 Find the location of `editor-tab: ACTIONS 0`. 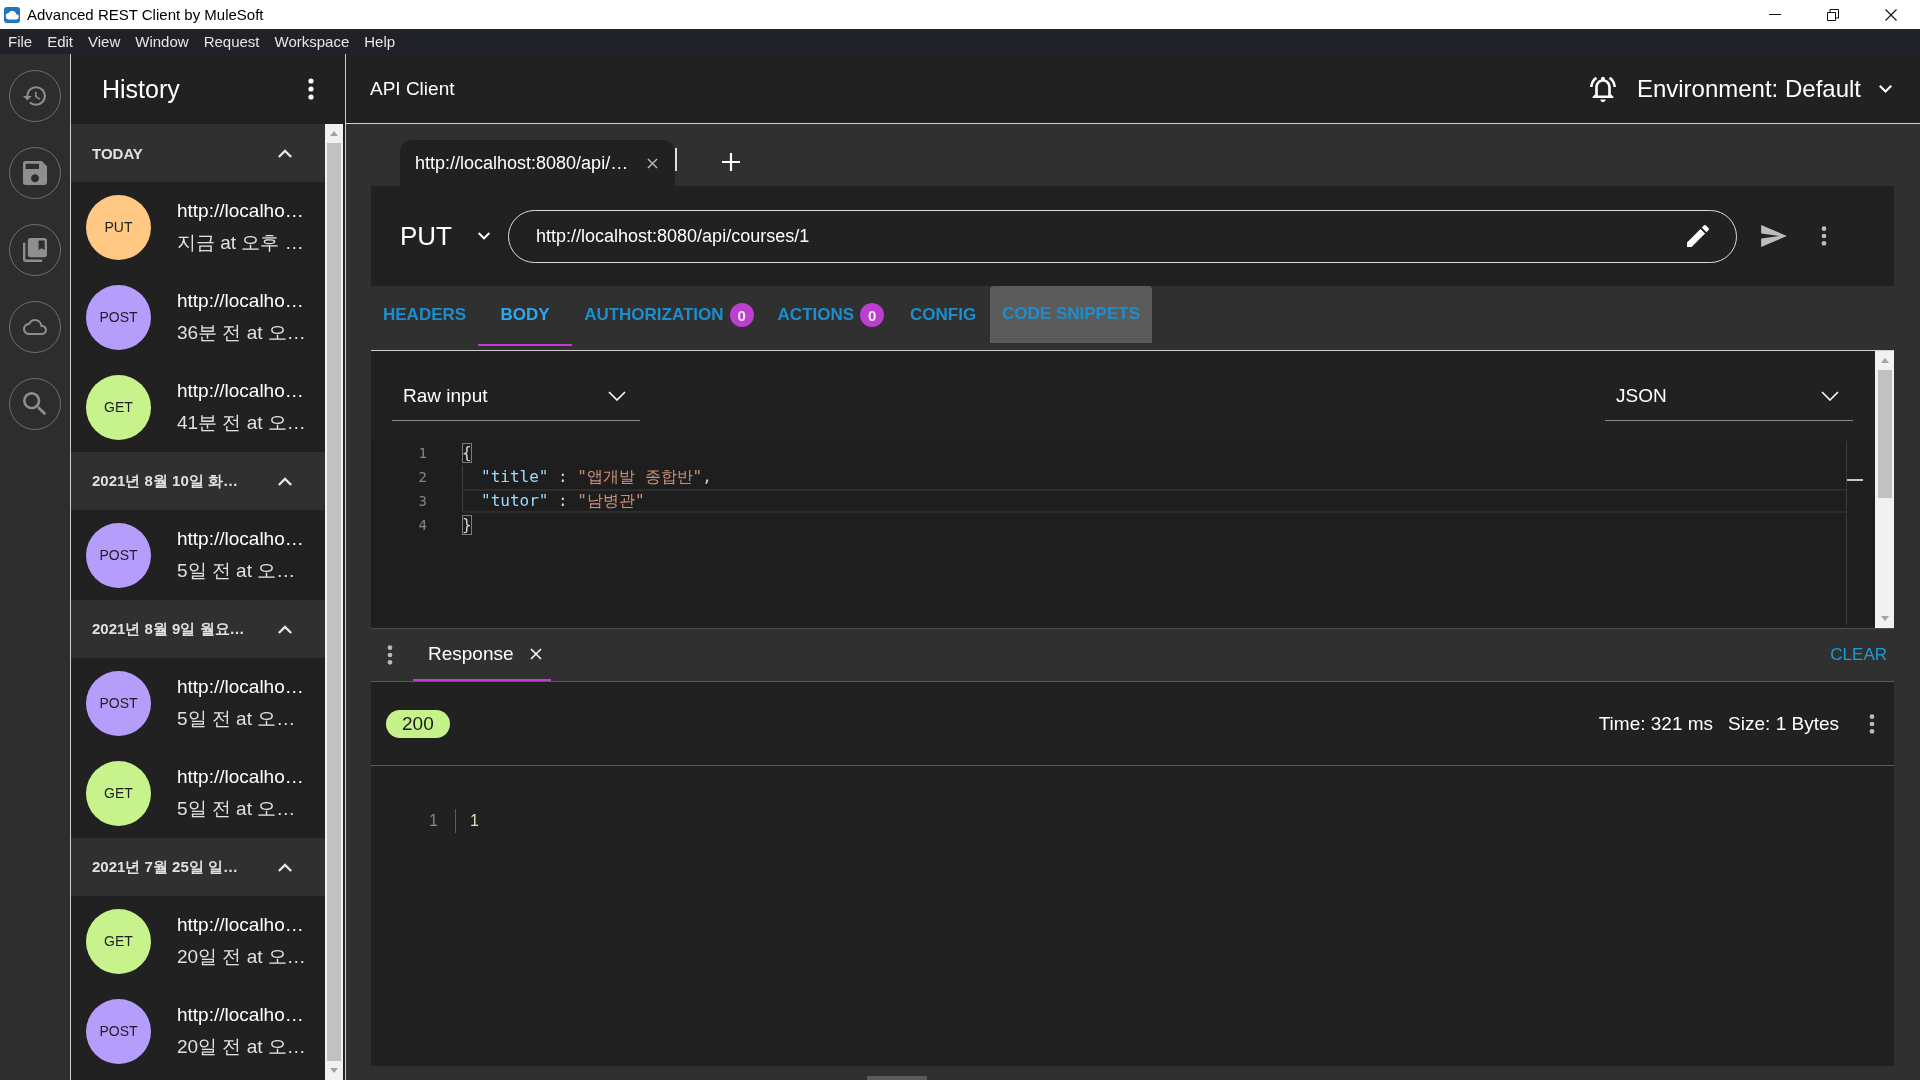

editor-tab: ACTIONS 0 is located at coordinates (831, 316).